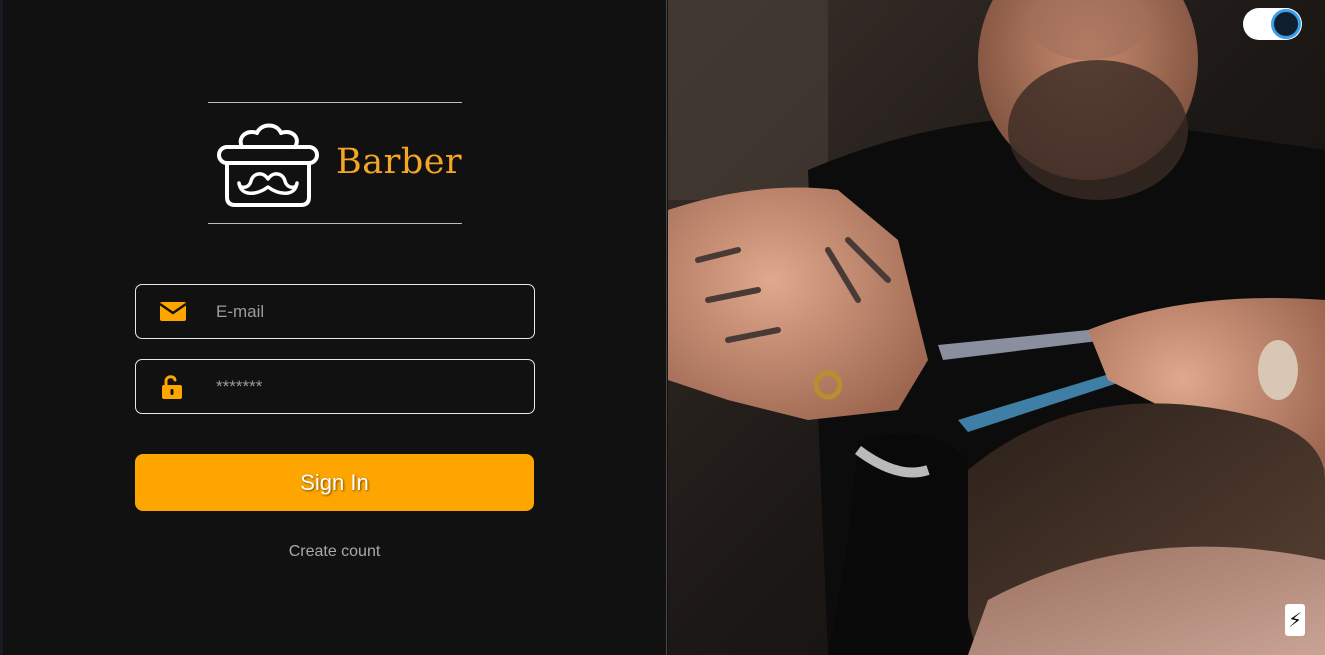  Describe the element at coordinates (173, 311) in the screenshot. I see `envelope-icon` at that location.